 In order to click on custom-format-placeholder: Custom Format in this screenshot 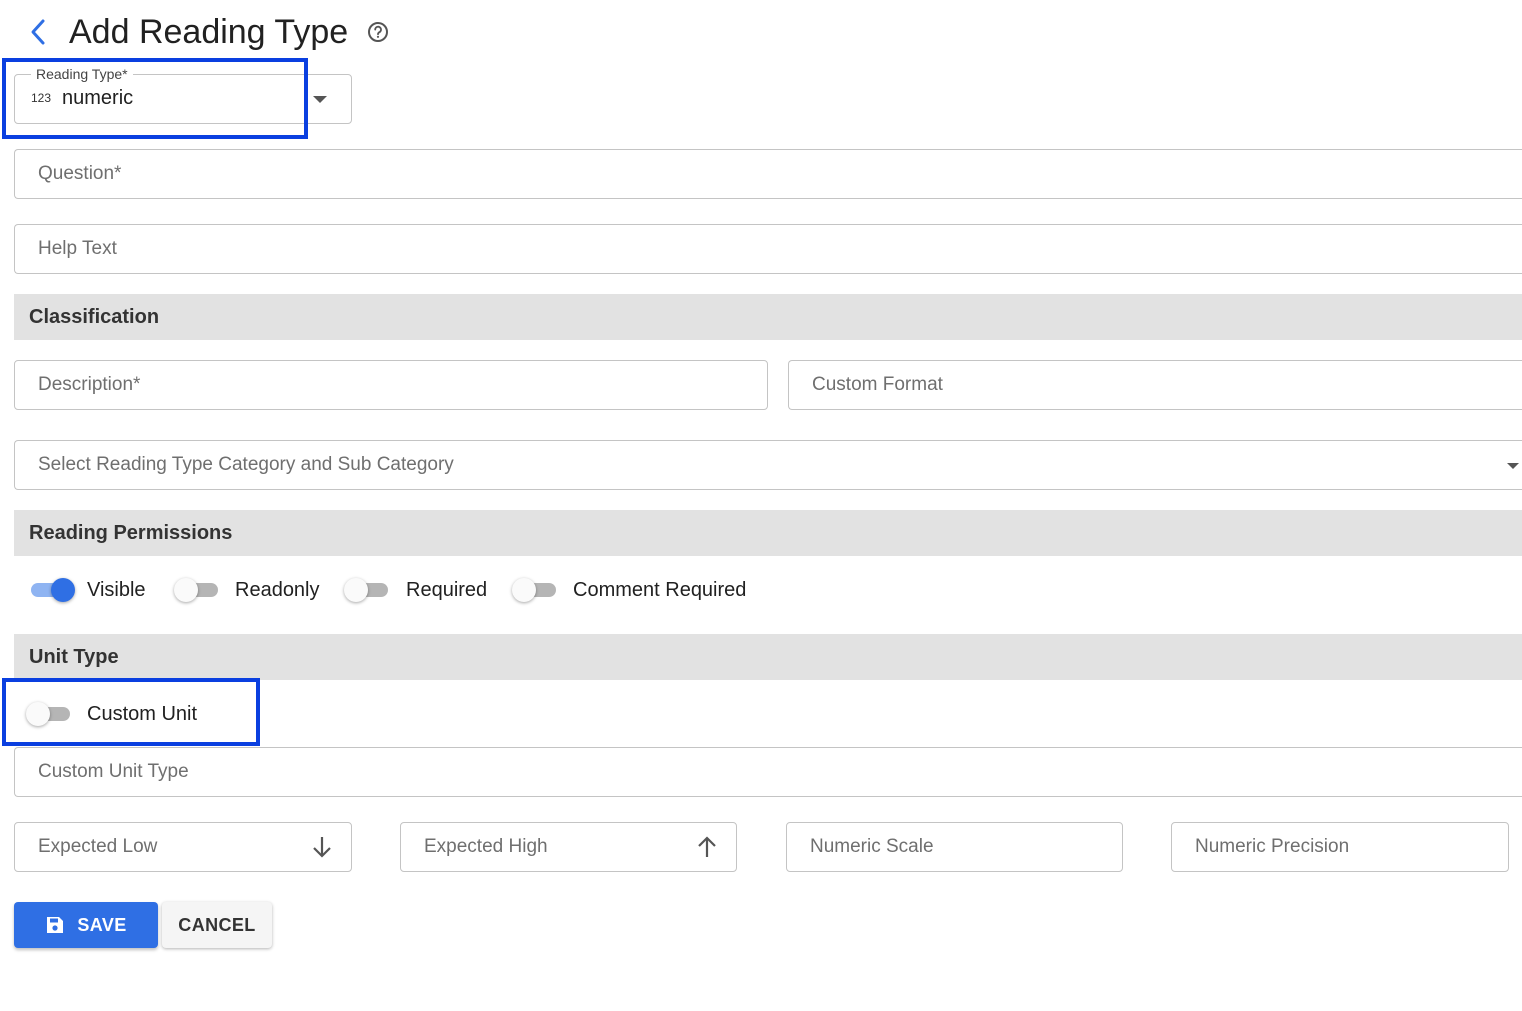, I will do `click(877, 384)`.